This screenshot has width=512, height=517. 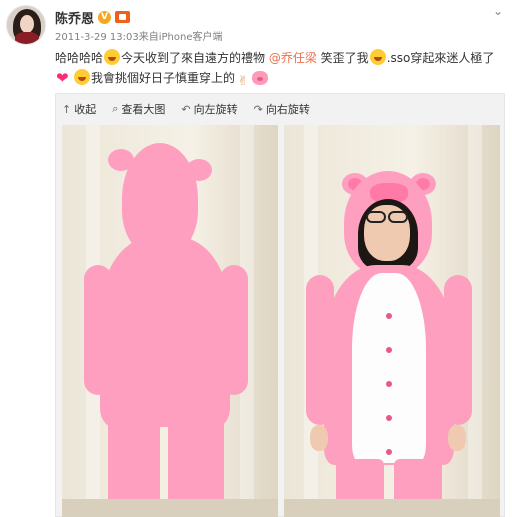 I want to click on rotate-left-button: ↶ 向左旋转, so click(x=209, y=109).